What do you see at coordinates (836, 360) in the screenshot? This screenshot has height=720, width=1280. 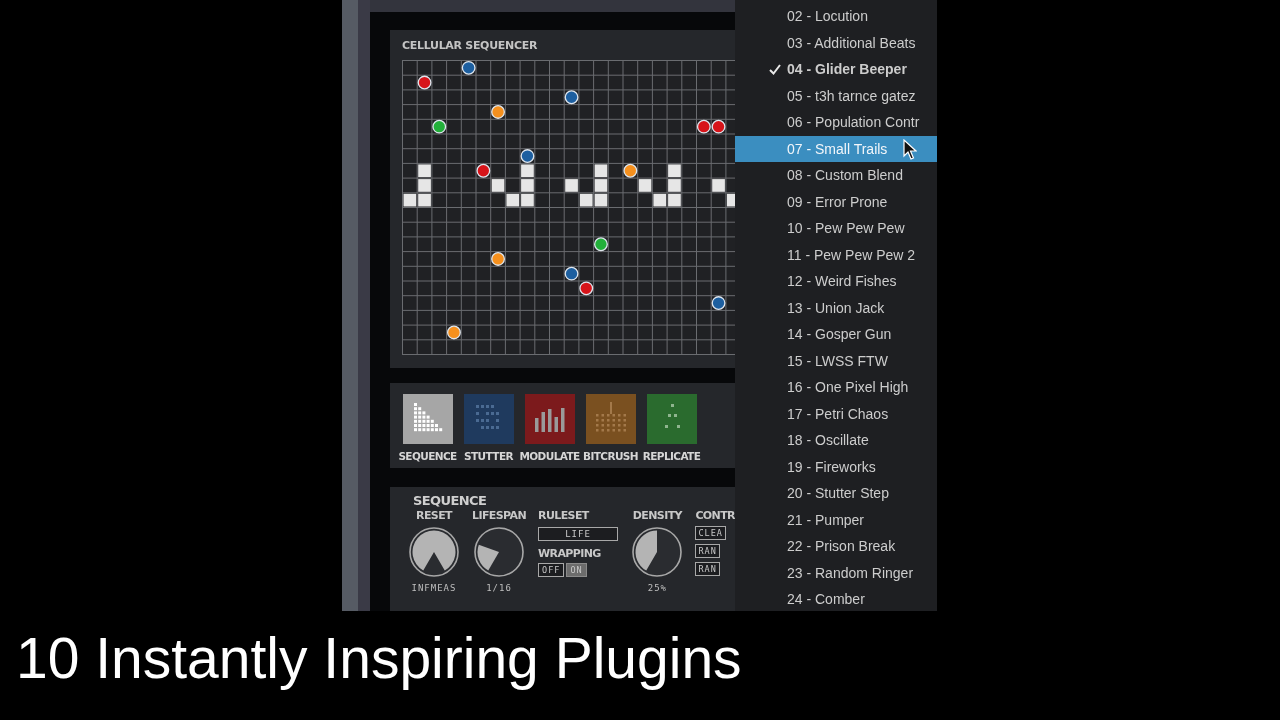 I see `menu-item: 15 - LWSS FTW` at bounding box center [836, 360].